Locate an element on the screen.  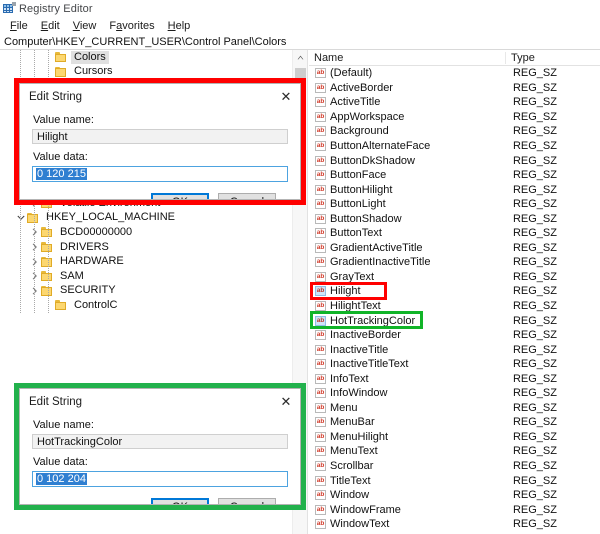
column-header-name: Name is located at coordinates (407, 58).